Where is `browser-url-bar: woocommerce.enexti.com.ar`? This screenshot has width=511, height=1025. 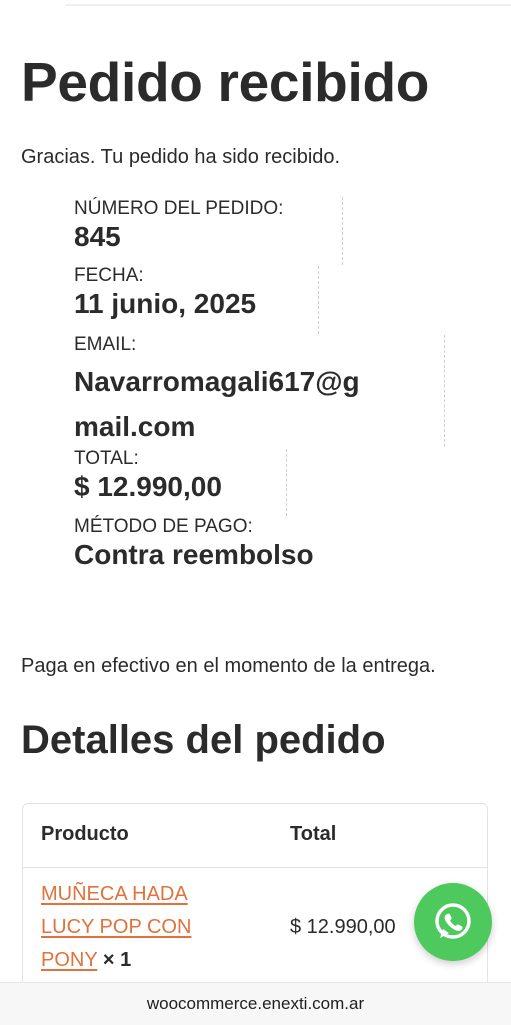 browser-url-bar: woocommerce.enexti.com.ar is located at coordinates (255, 1003).